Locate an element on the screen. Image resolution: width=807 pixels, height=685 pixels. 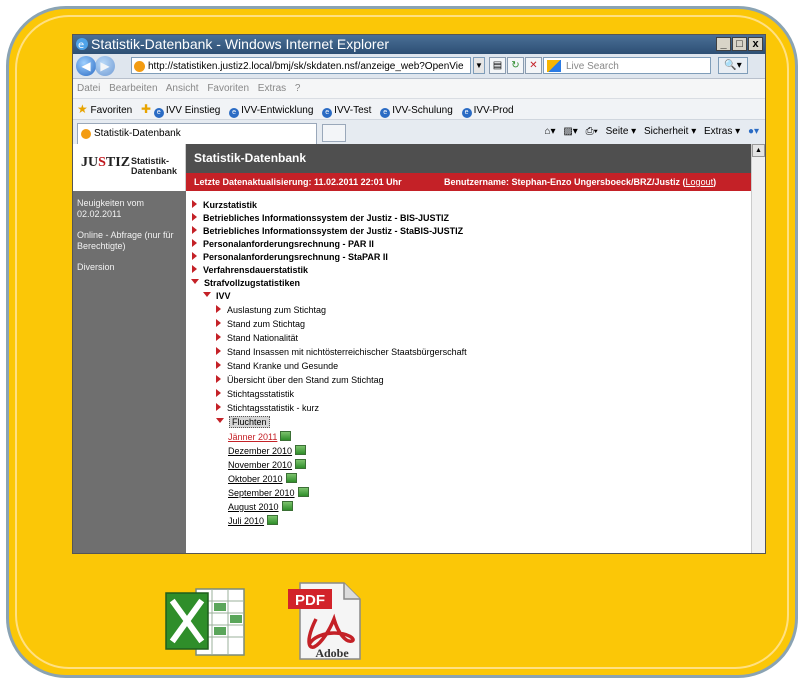
tree-item: Stichtagsstatistik - kurz is located at coordinates (267, 408).